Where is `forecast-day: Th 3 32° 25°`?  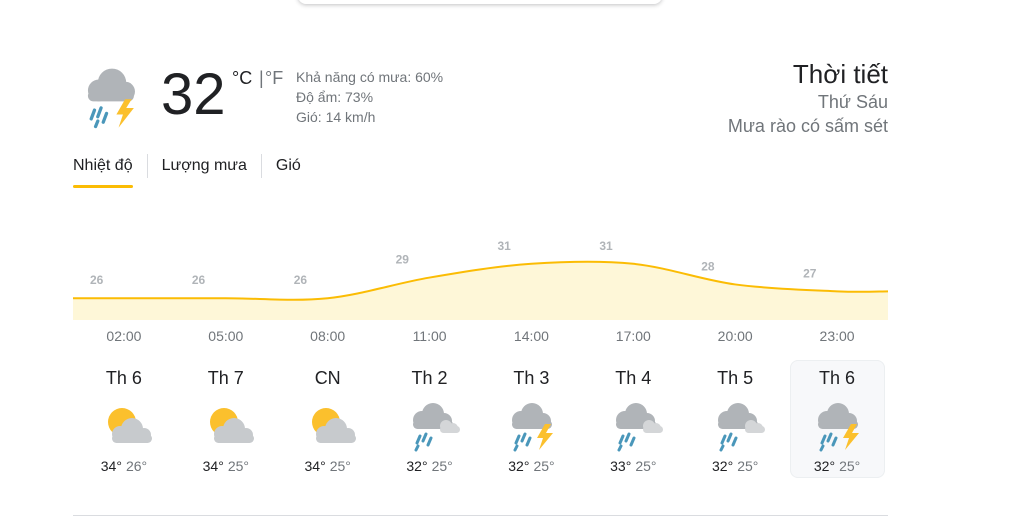 forecast-day: Th 3 32° 25° is located at coordinates (531, 419).